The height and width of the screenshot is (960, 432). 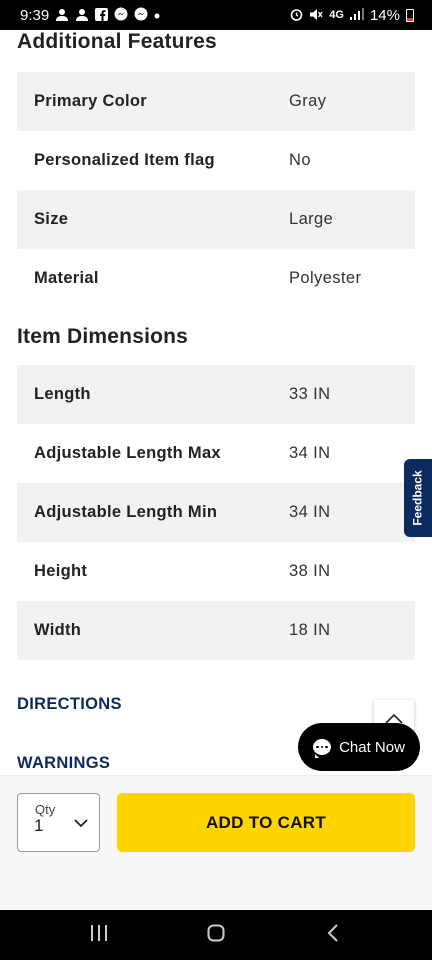 I want to click on spec-label: Width, so click(x=58, y=630).